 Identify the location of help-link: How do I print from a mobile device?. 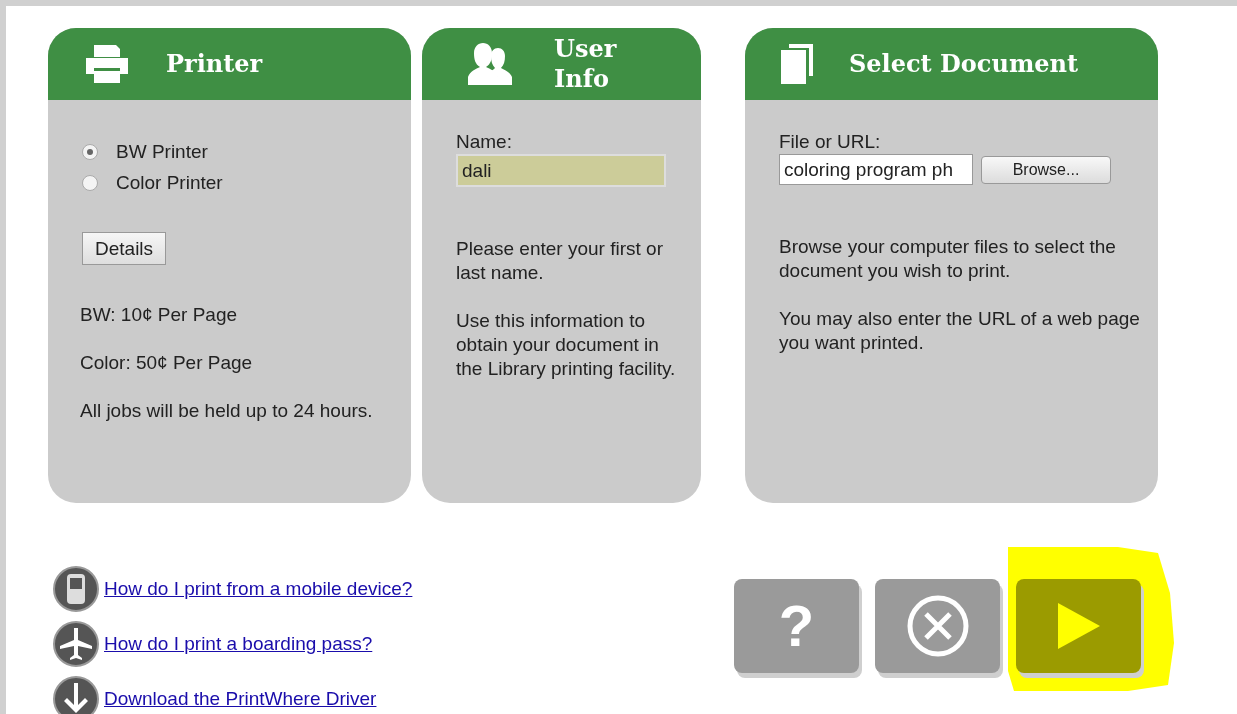
(258, 589).